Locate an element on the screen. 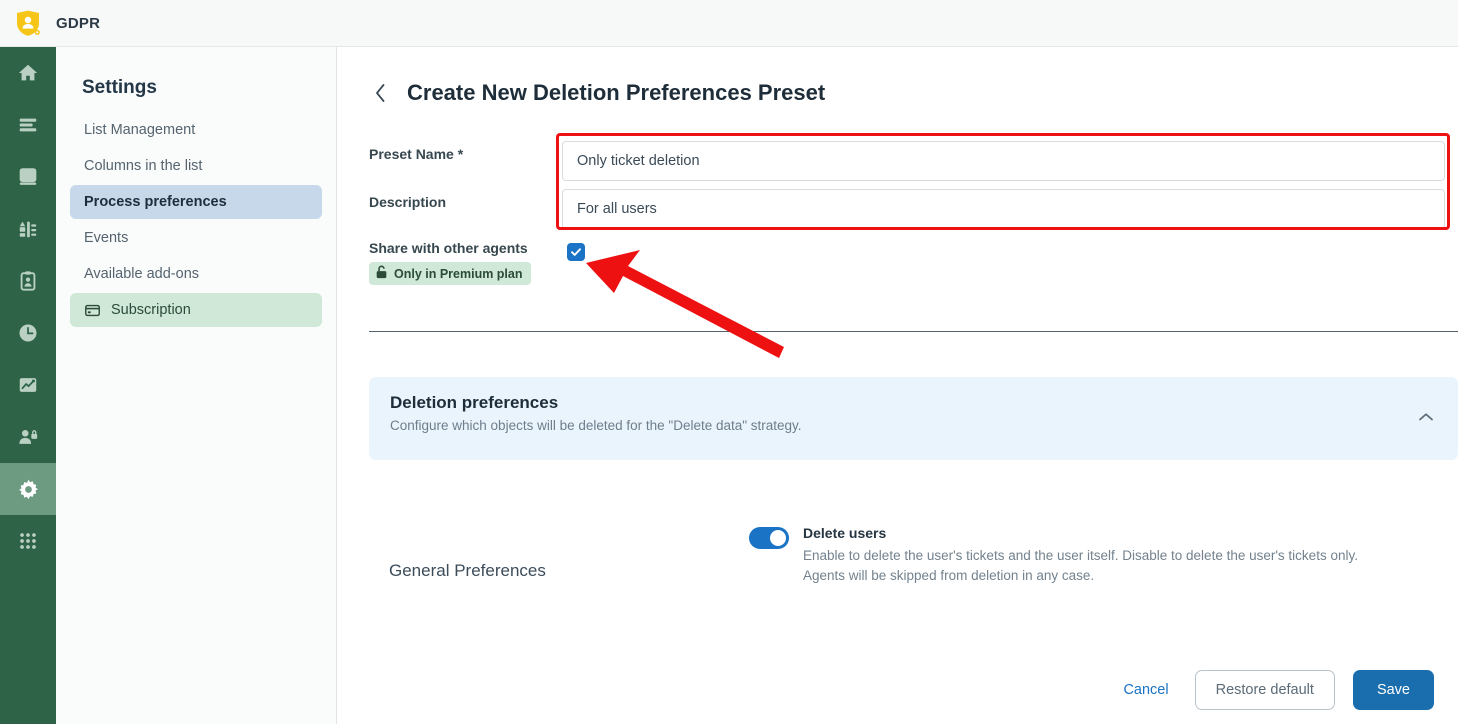  rail-item-analytics is located at coordinates (28, 385).